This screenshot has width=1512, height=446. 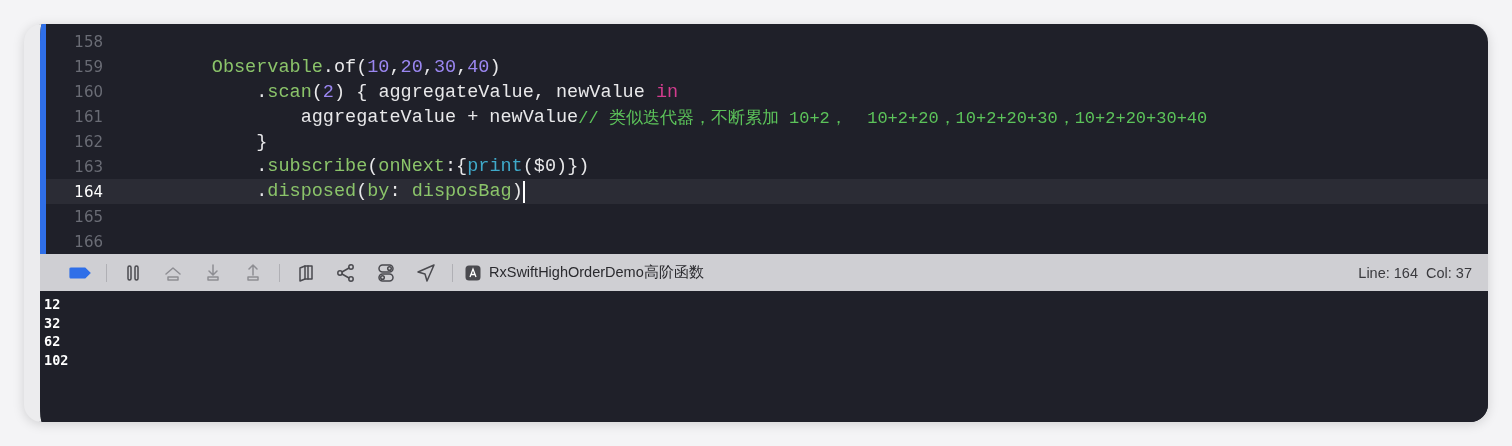 What do you see at coordinates (88, 241) in the screenshot?
I see `line-number: 166` at bounding box center [88, 241].